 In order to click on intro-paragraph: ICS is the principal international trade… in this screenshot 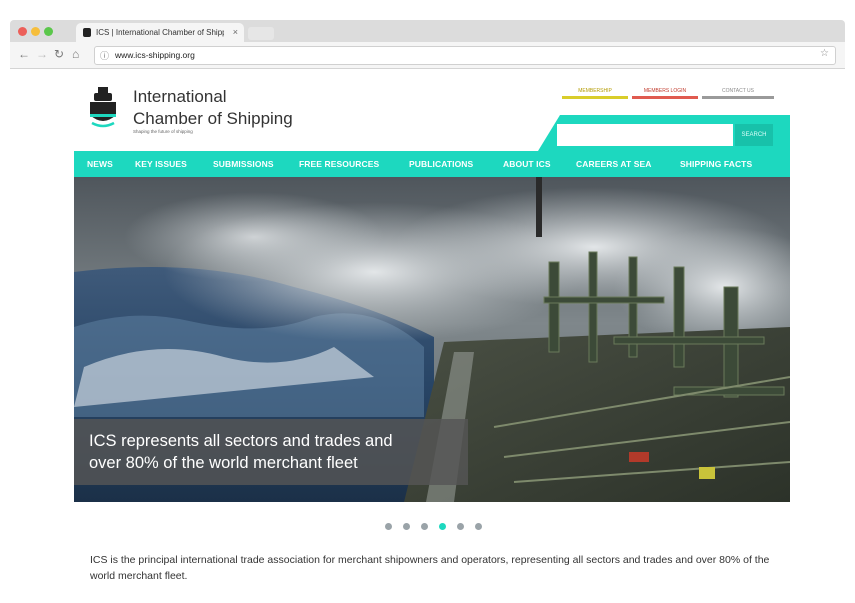, I will do `click(430, 568)`.